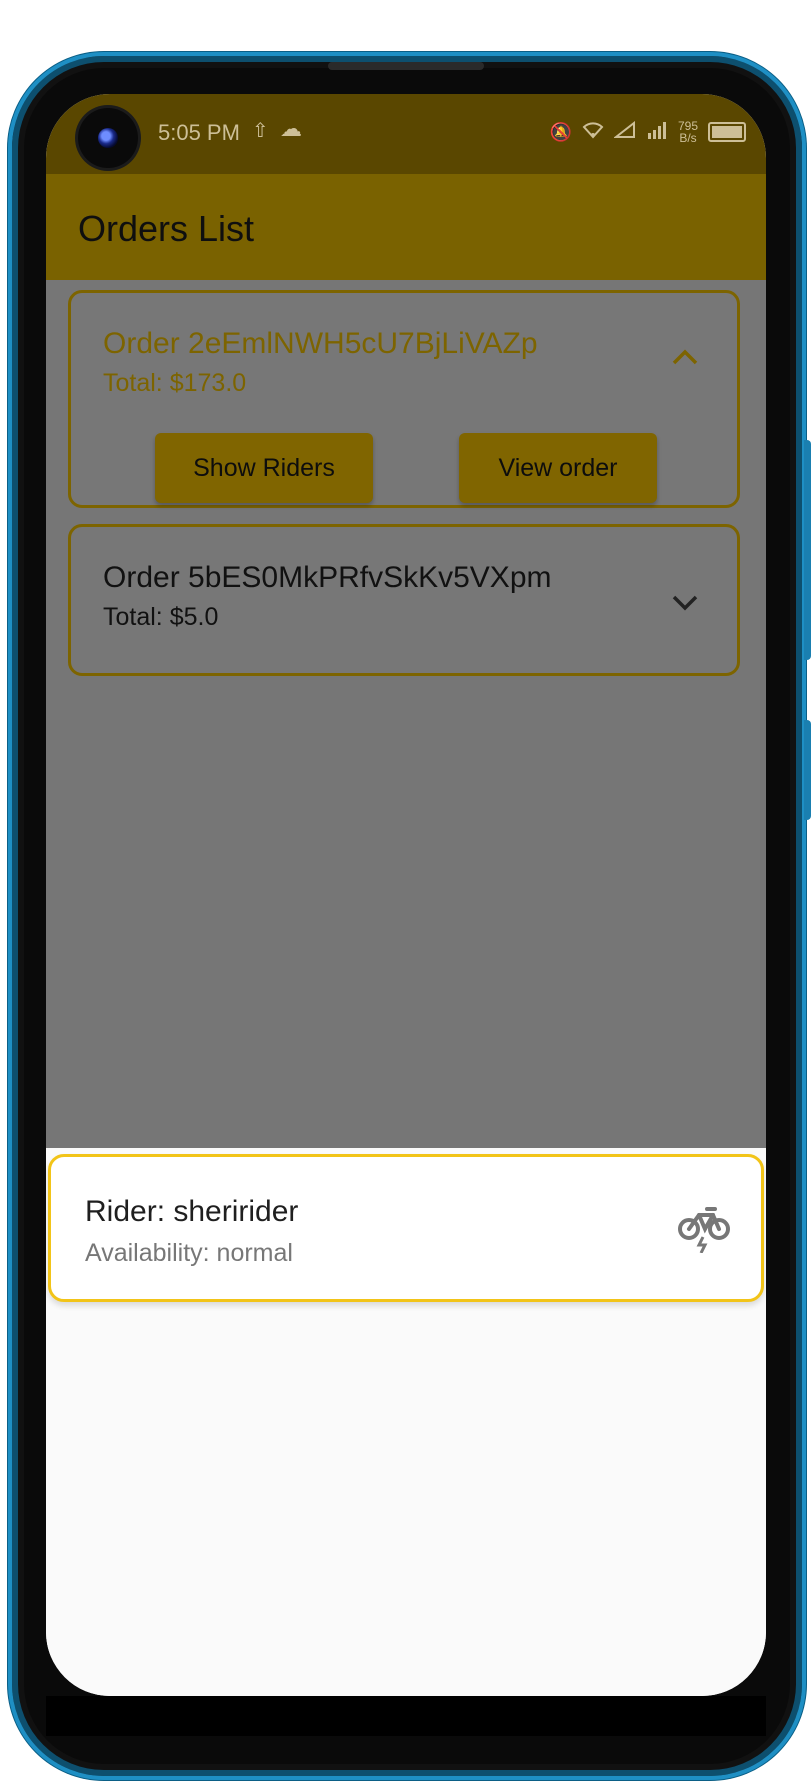 This screenshot has width=812, height=1788. I want to click on volume-button, so click(807, 550).